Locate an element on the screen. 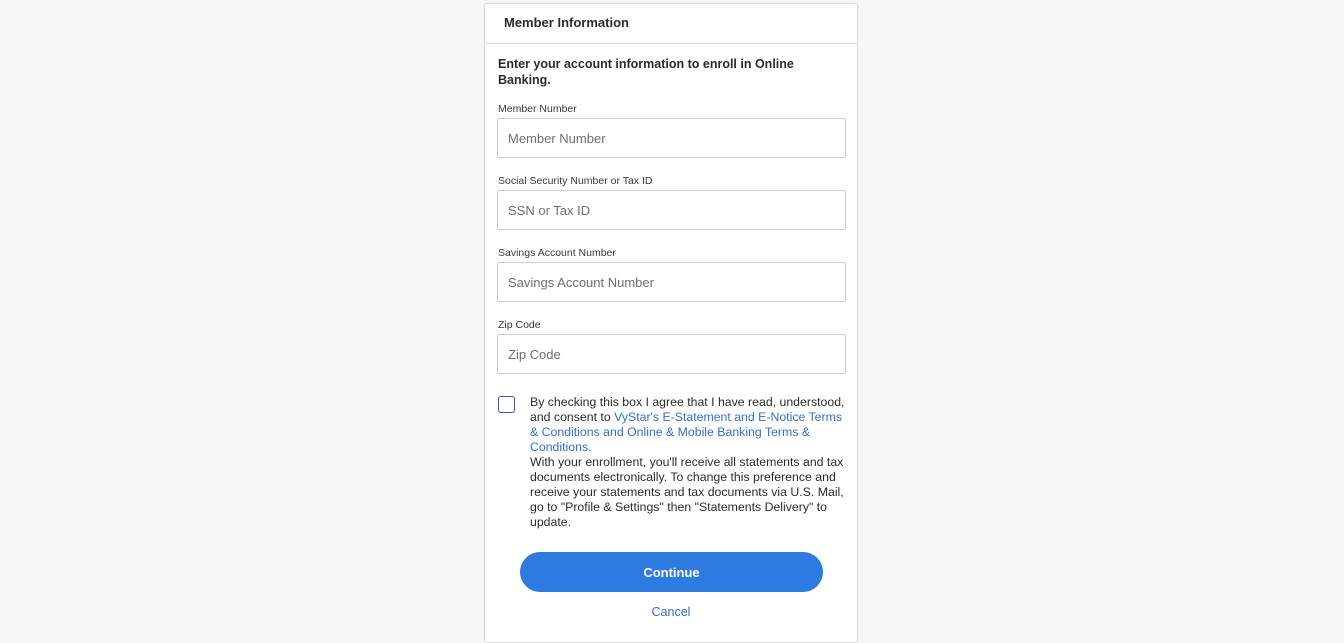 The image size is (1344, 643). zip-code-field: Zip Code is located at coordinates (671, 346).